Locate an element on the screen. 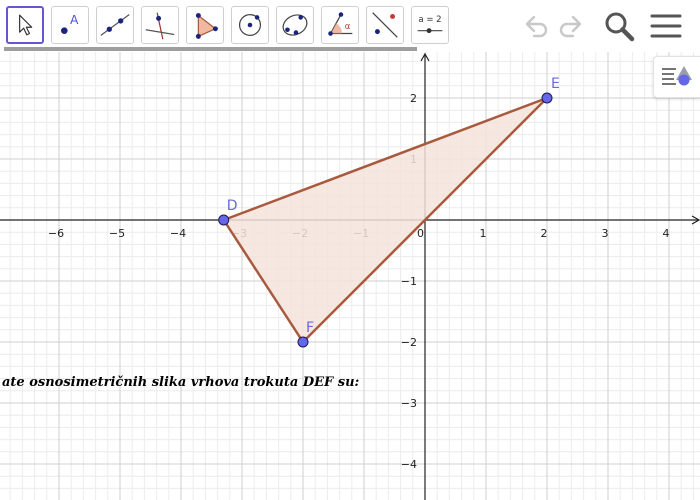 Image resolution: width=700 pixels, height=500 pixels. y-tick-label: −4 is located at coordinates (409, 464).